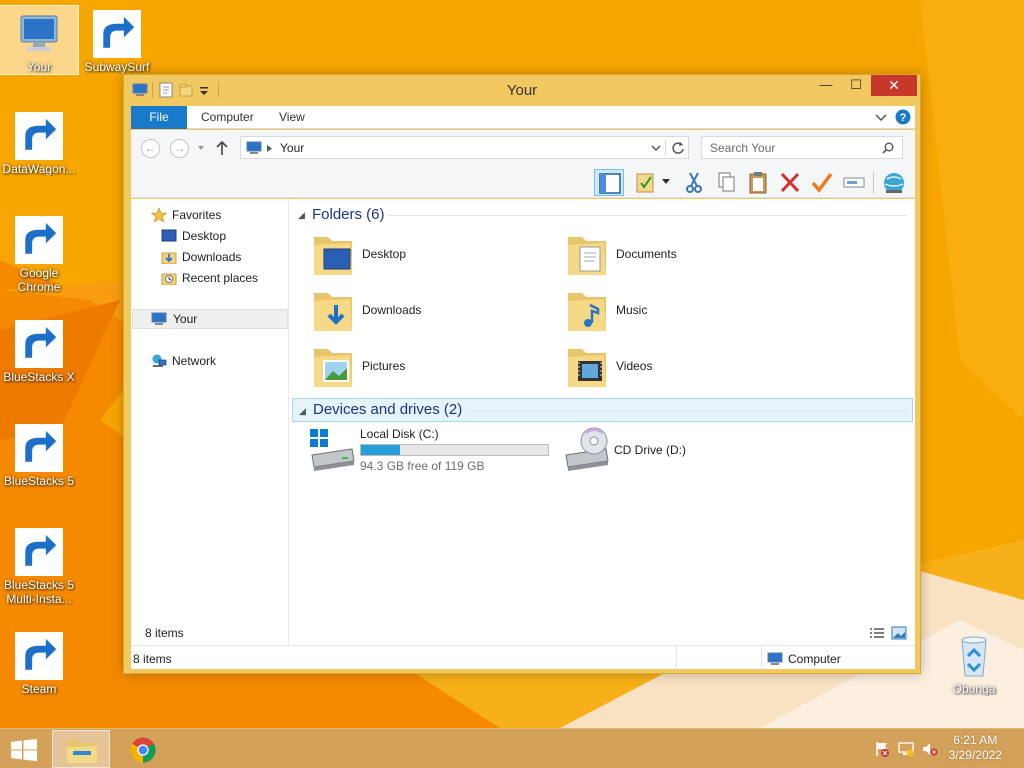 The image size is (1024, 768). Describe the element at coordinates (822, 182) in the screenshot. I see `check-button` at that location.